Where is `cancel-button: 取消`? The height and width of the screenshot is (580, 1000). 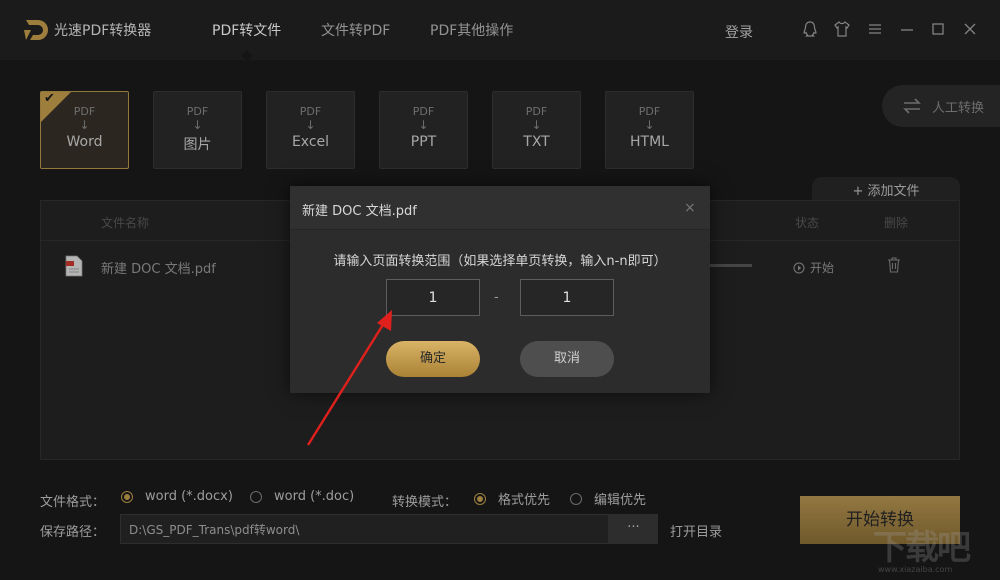 cancel-button: 取消 is located at coordinates (567, 359).